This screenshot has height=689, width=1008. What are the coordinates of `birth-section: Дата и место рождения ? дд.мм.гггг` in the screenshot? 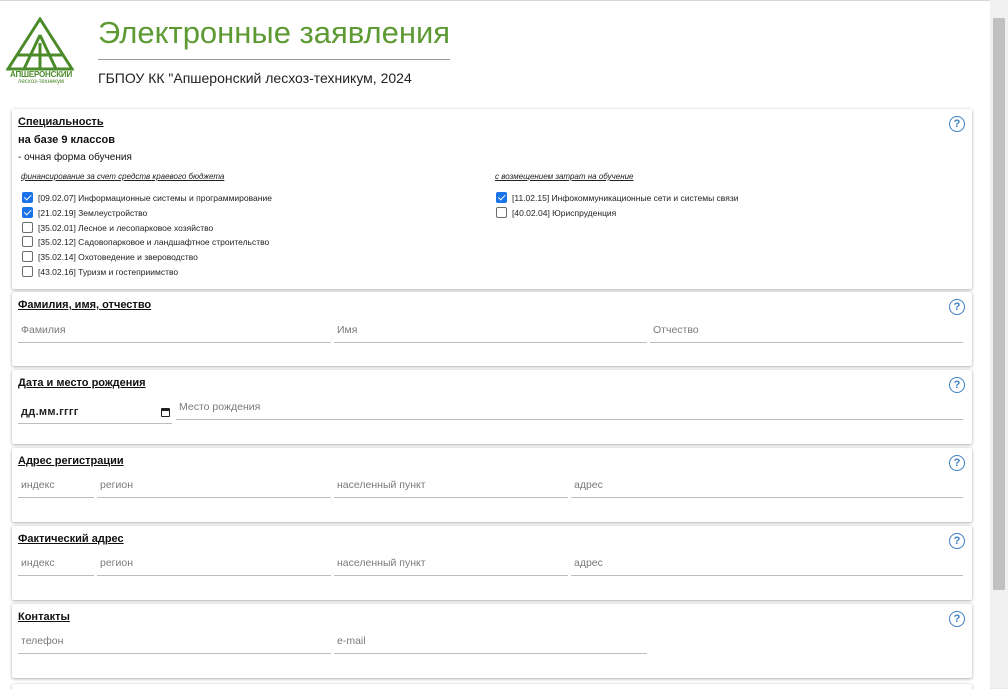 It's located at (492, 407).